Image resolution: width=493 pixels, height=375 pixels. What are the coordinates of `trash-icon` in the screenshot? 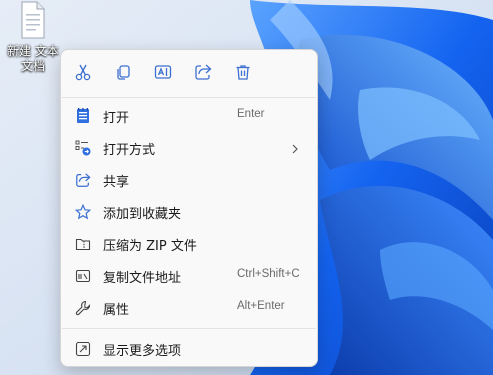 It's located at (243, 74).